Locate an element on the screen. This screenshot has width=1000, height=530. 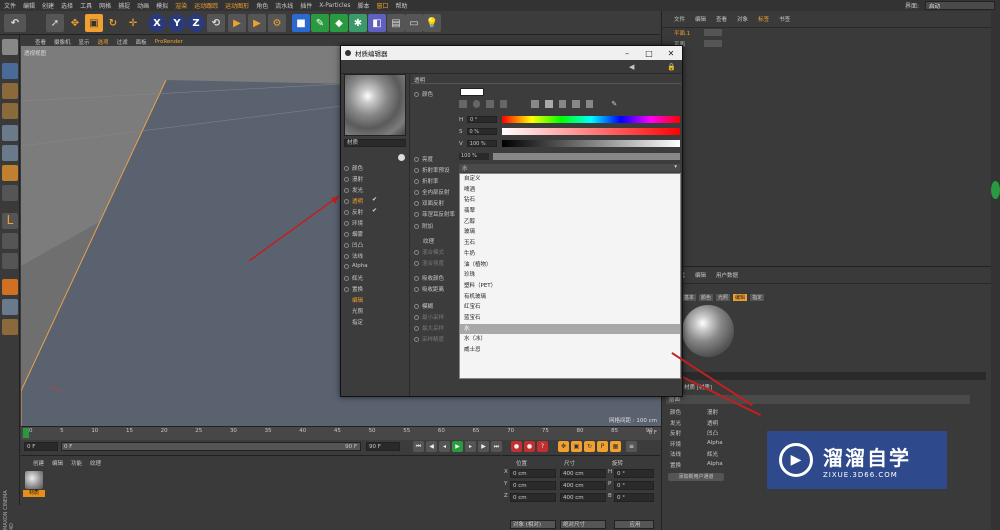
channel-4: 反射 is located at coordinates (353, 212).